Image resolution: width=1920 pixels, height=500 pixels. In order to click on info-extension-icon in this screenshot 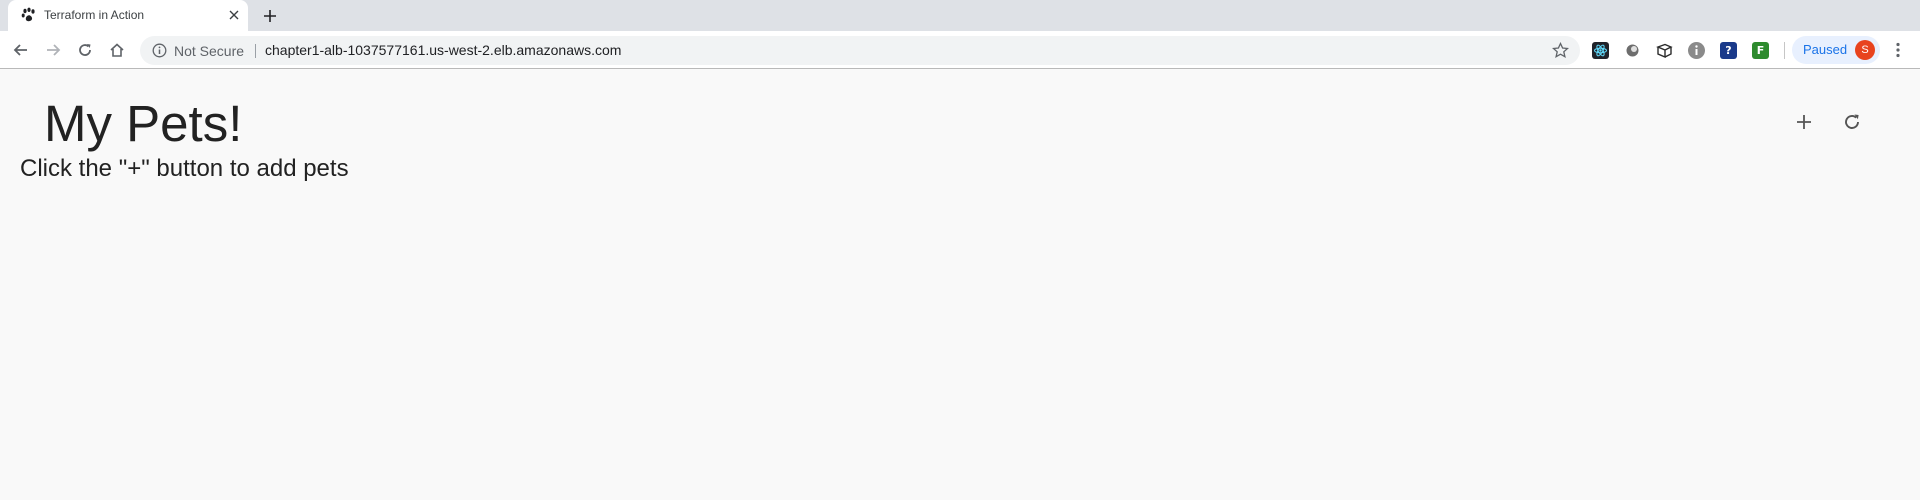, I will do `click(1696, 50)`.